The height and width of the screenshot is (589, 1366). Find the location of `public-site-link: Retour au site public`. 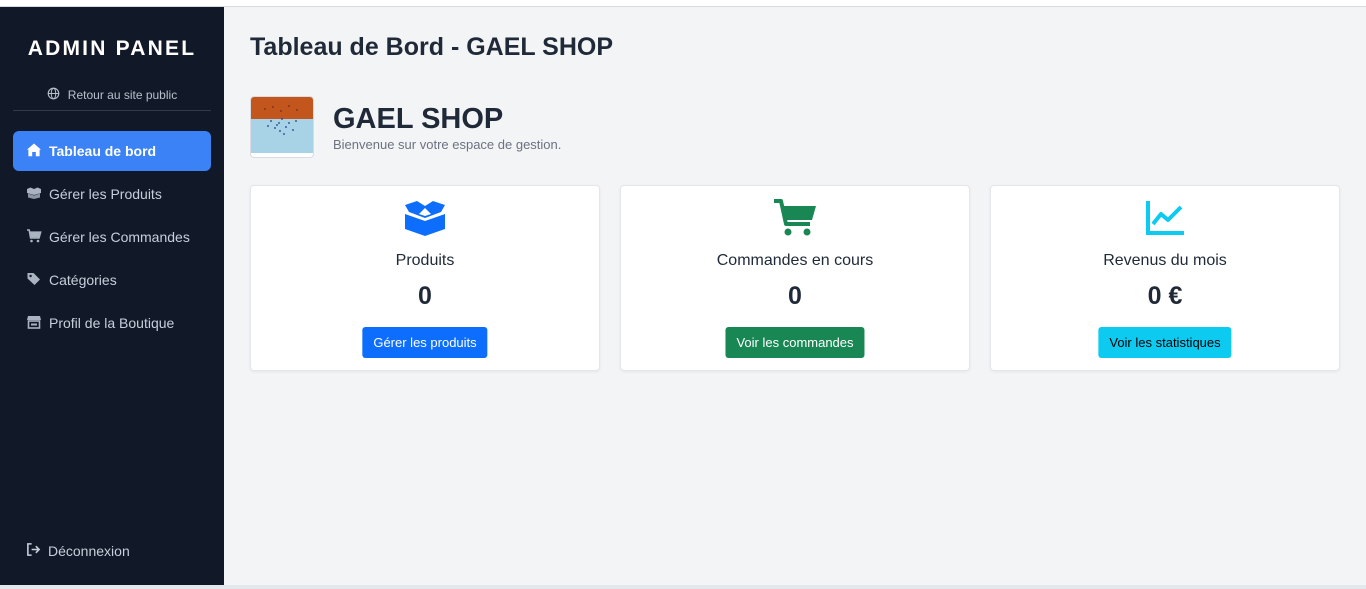

public-site-link: Retour au site public is located at coordinates (112, 95).